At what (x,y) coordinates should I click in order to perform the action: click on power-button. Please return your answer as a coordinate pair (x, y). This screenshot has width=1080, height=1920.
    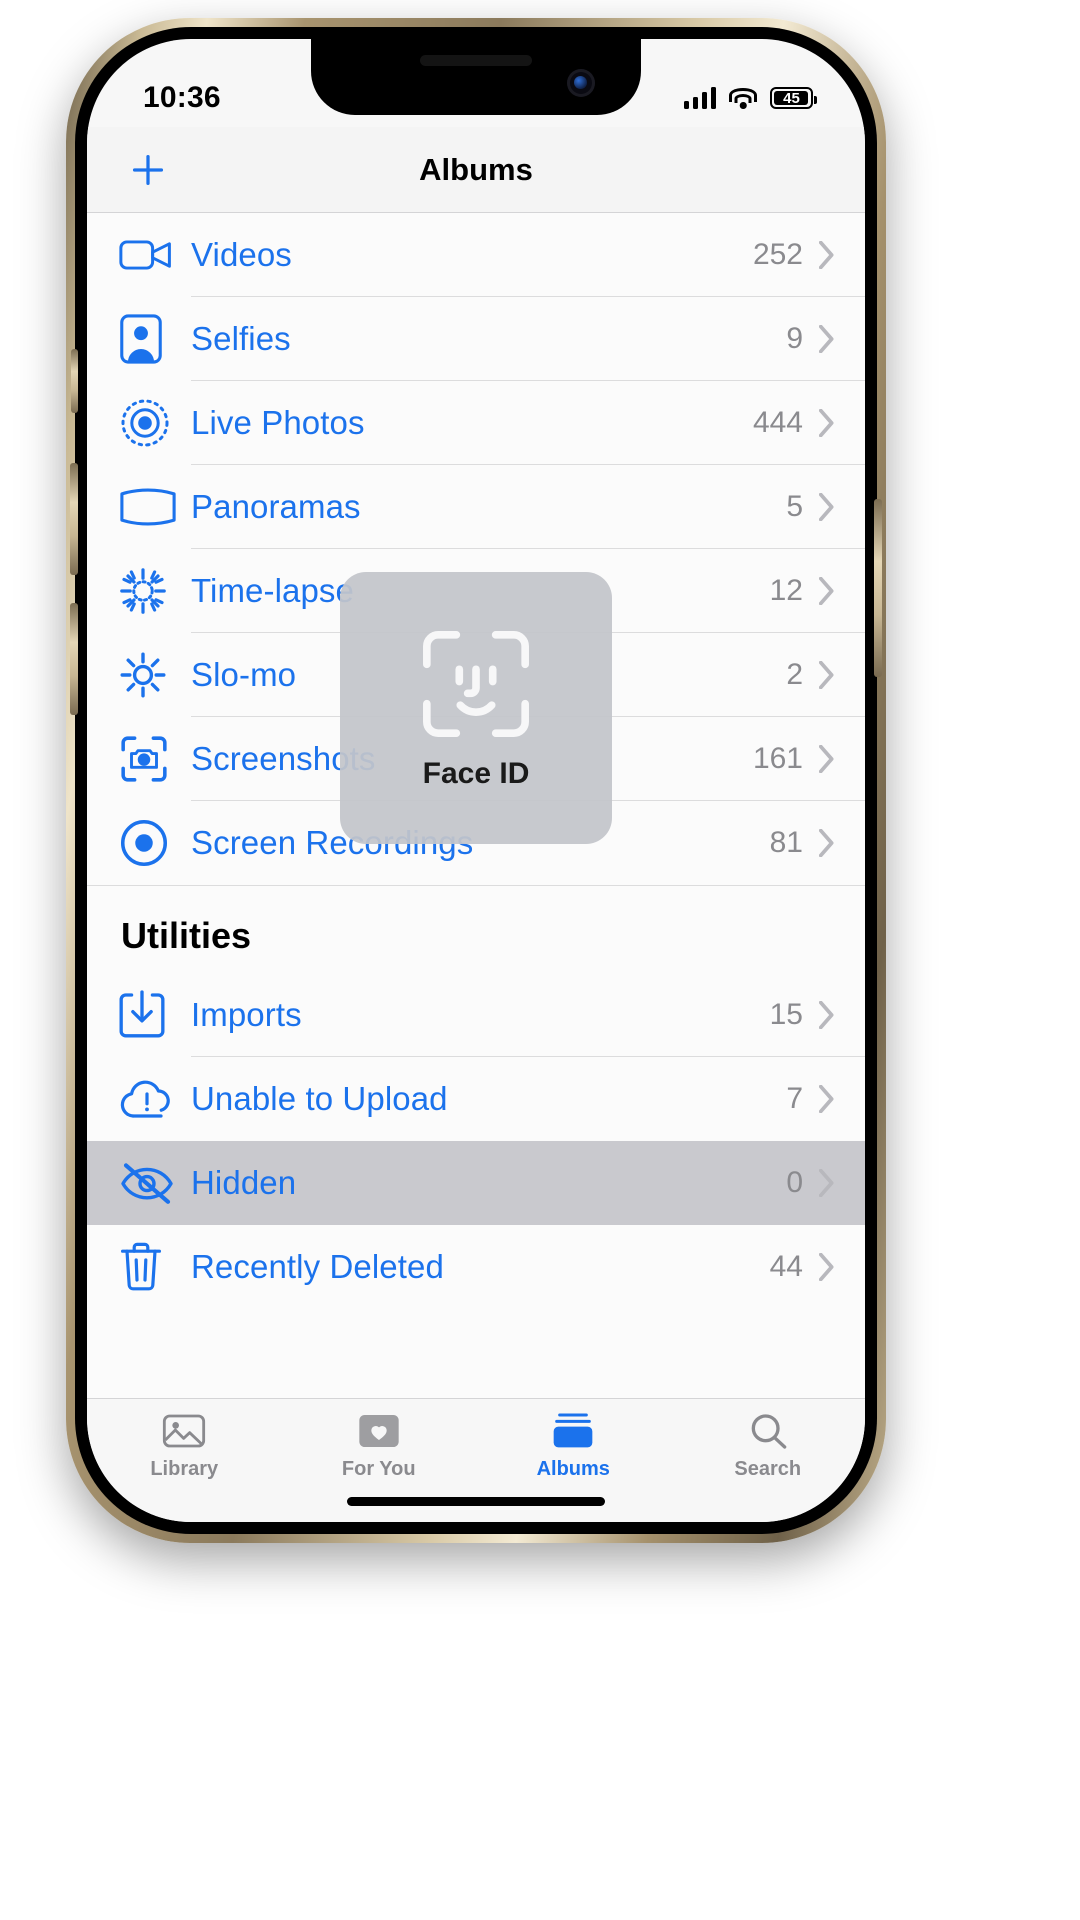
    Looking at the image, I should click on (878, 588).